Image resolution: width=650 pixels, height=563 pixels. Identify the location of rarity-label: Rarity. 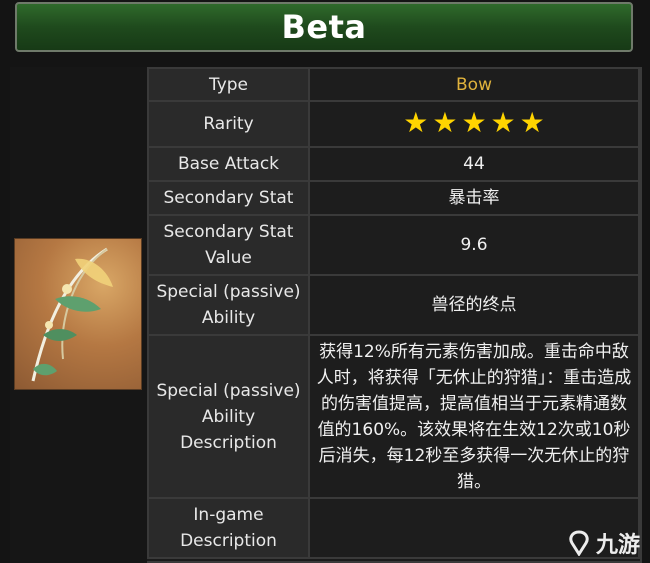
(228, 124).